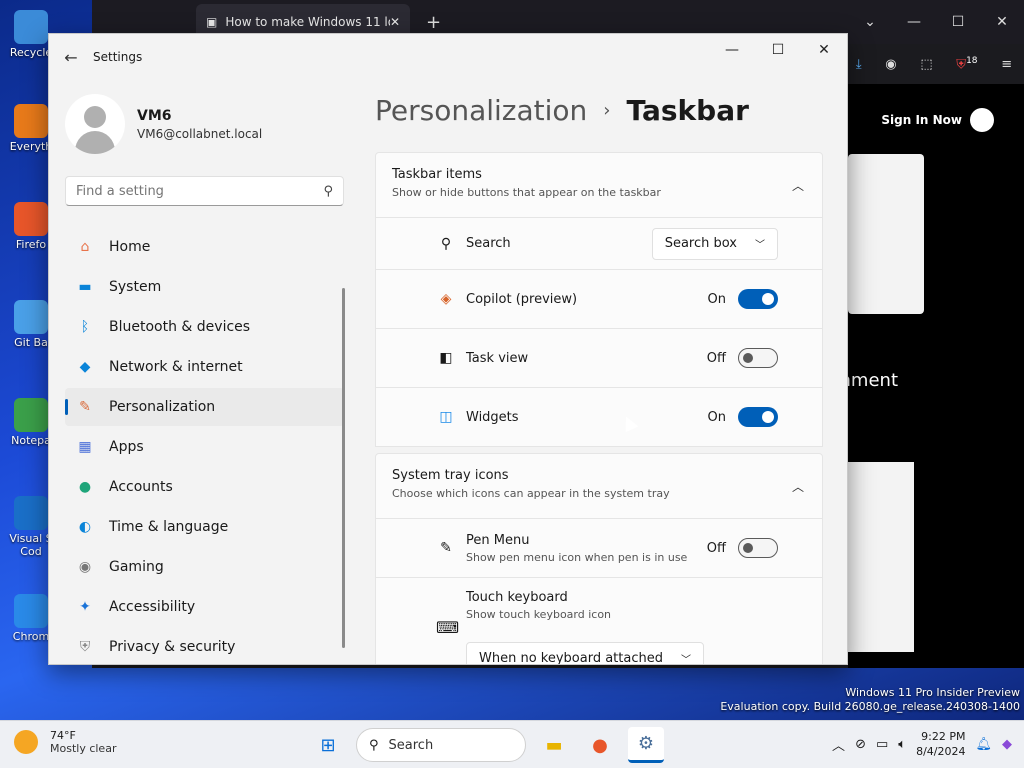  What do you see at coordinates (172, 647) in the screenshot?
I see `sidebar-item-label: Privacy & security` at bounding box center [172, 647].